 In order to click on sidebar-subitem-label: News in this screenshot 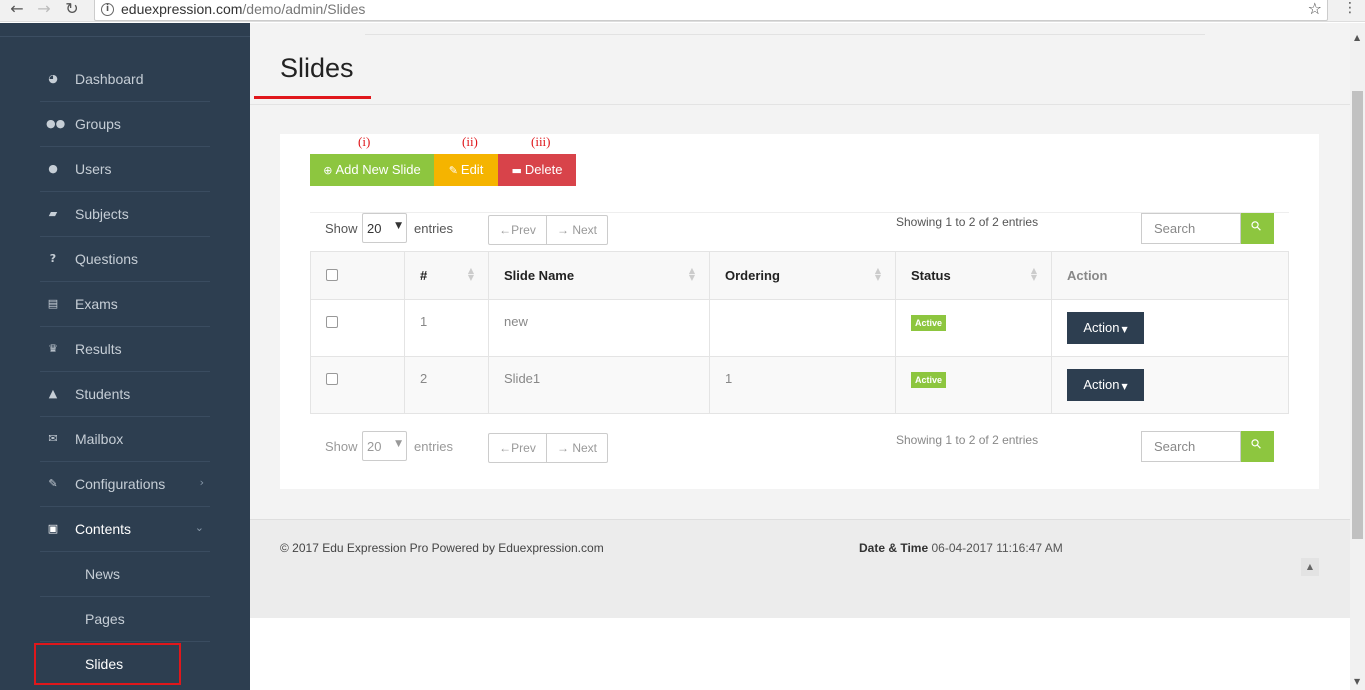, I will do `click(103, 574)`.